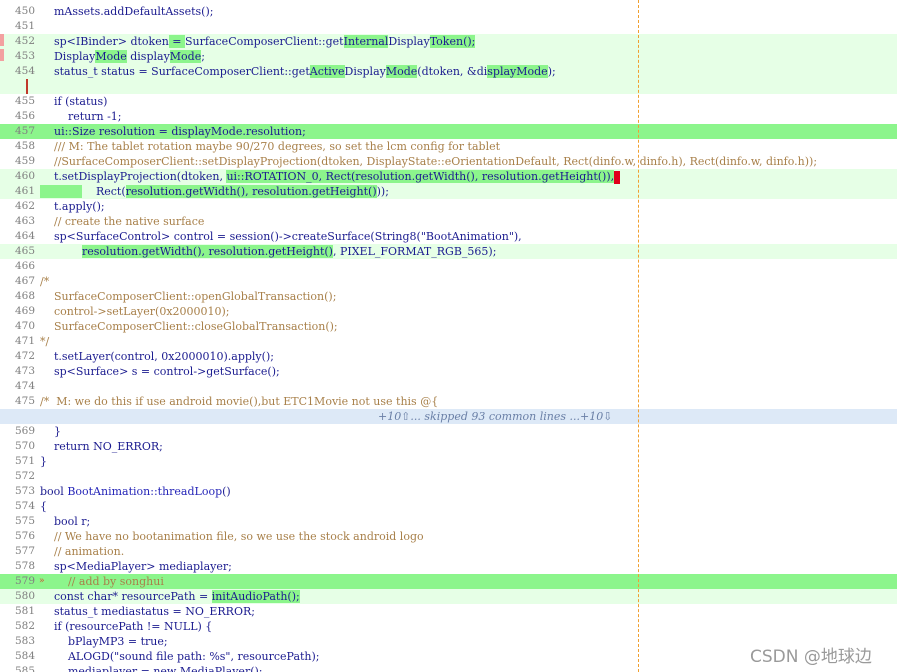 The height and width of the screenshot is (672, 897). What do you see at coordinates (414, 251) in the screenshot?
I see `code-token: , PIXEL_FORMAT_RGB_565);` at bounding box center [414, 251].